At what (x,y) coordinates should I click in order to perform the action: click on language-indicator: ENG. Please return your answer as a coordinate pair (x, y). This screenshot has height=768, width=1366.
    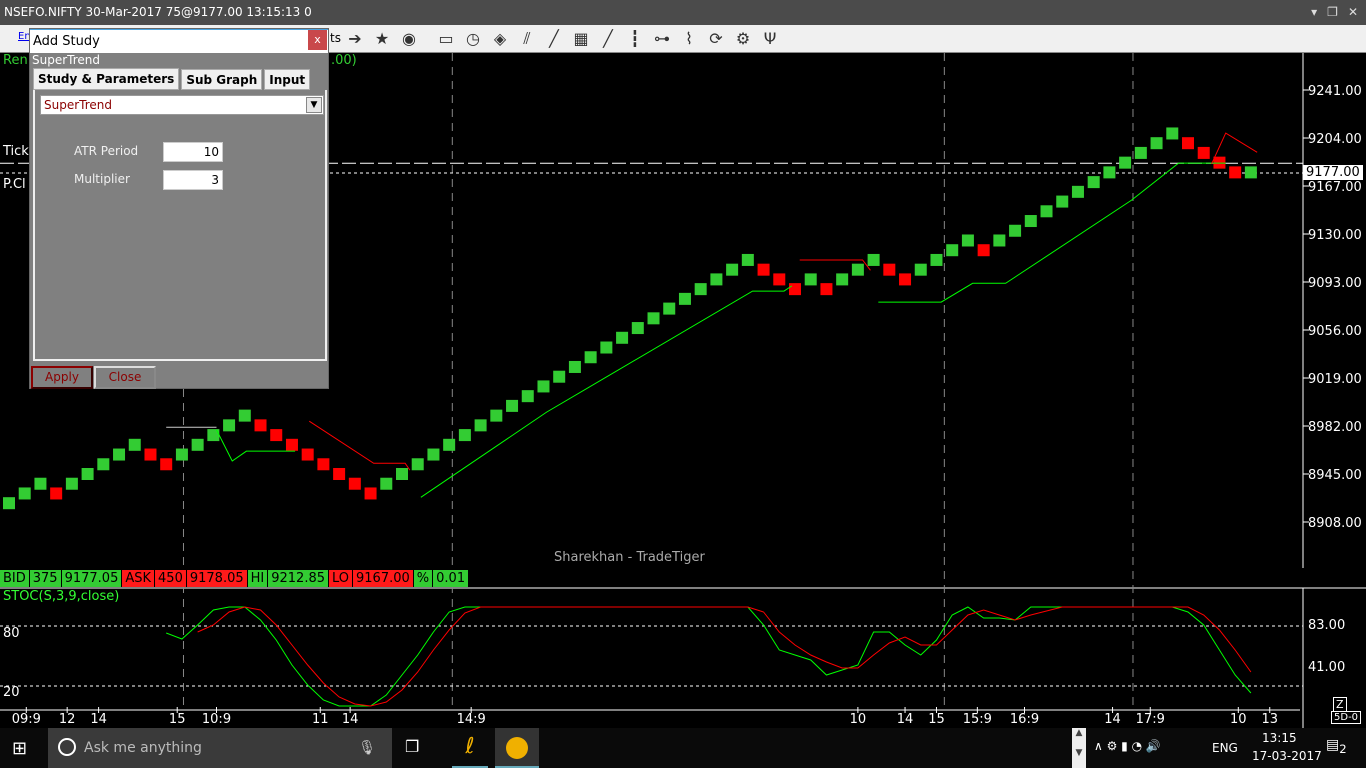
    Looking at the image, I should click on (1225, 748).